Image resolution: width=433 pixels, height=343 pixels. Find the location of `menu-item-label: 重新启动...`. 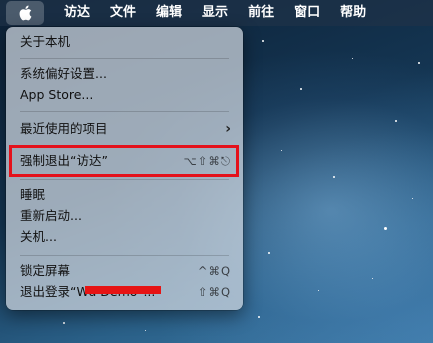

menu-item-label: 重新启动... is located at coordinates (51, 215).